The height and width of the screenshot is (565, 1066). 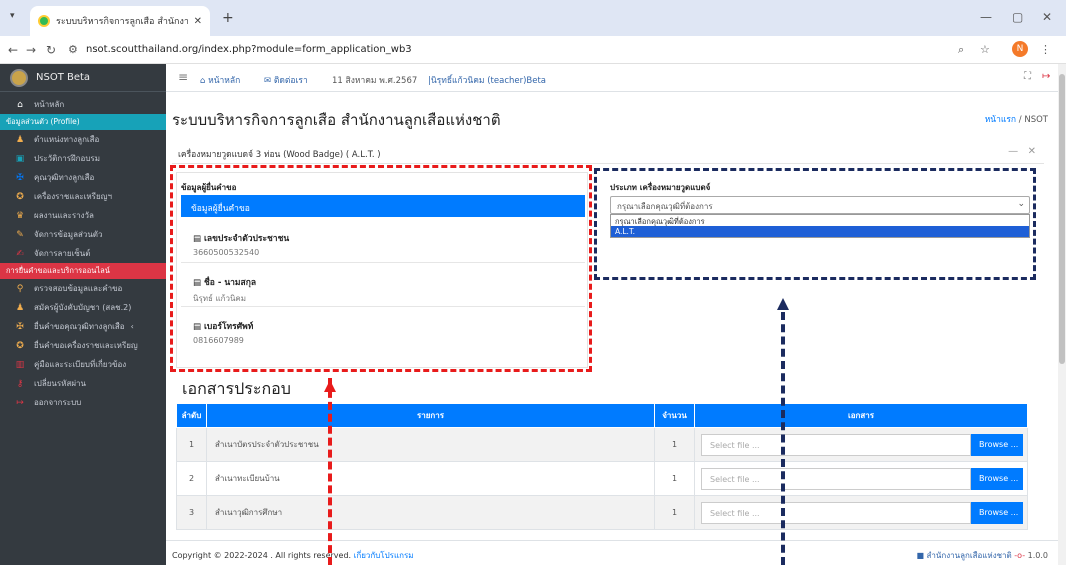 I want to click on sidebar-item-label: คุณวุฒิทางลูกเสือ, so click(x=64, y=177).